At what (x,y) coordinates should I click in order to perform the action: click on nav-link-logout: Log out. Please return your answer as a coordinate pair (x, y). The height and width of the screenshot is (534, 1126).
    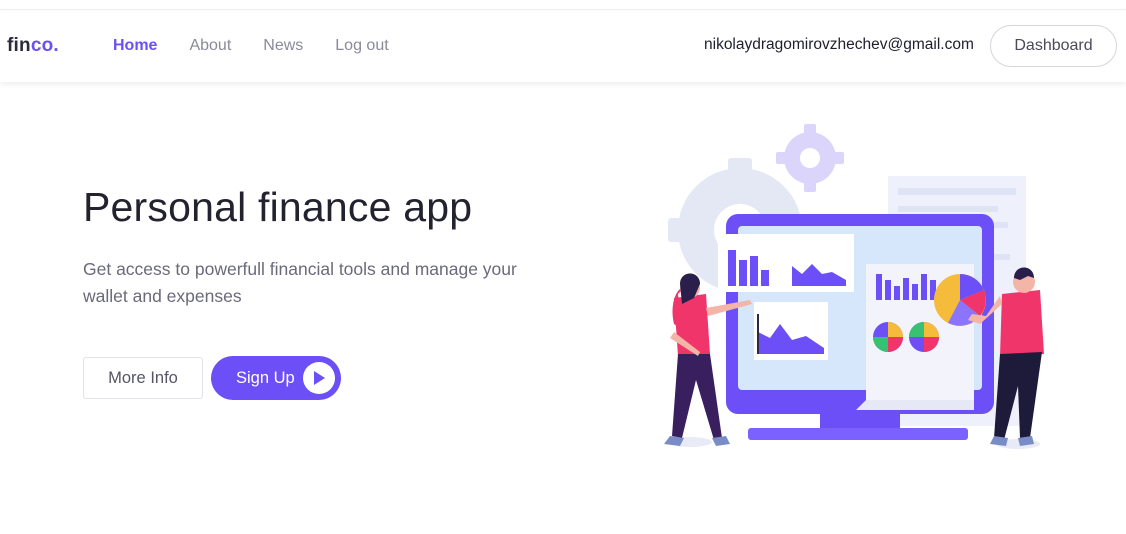
    Looking at the image, I should click on (361, 46).